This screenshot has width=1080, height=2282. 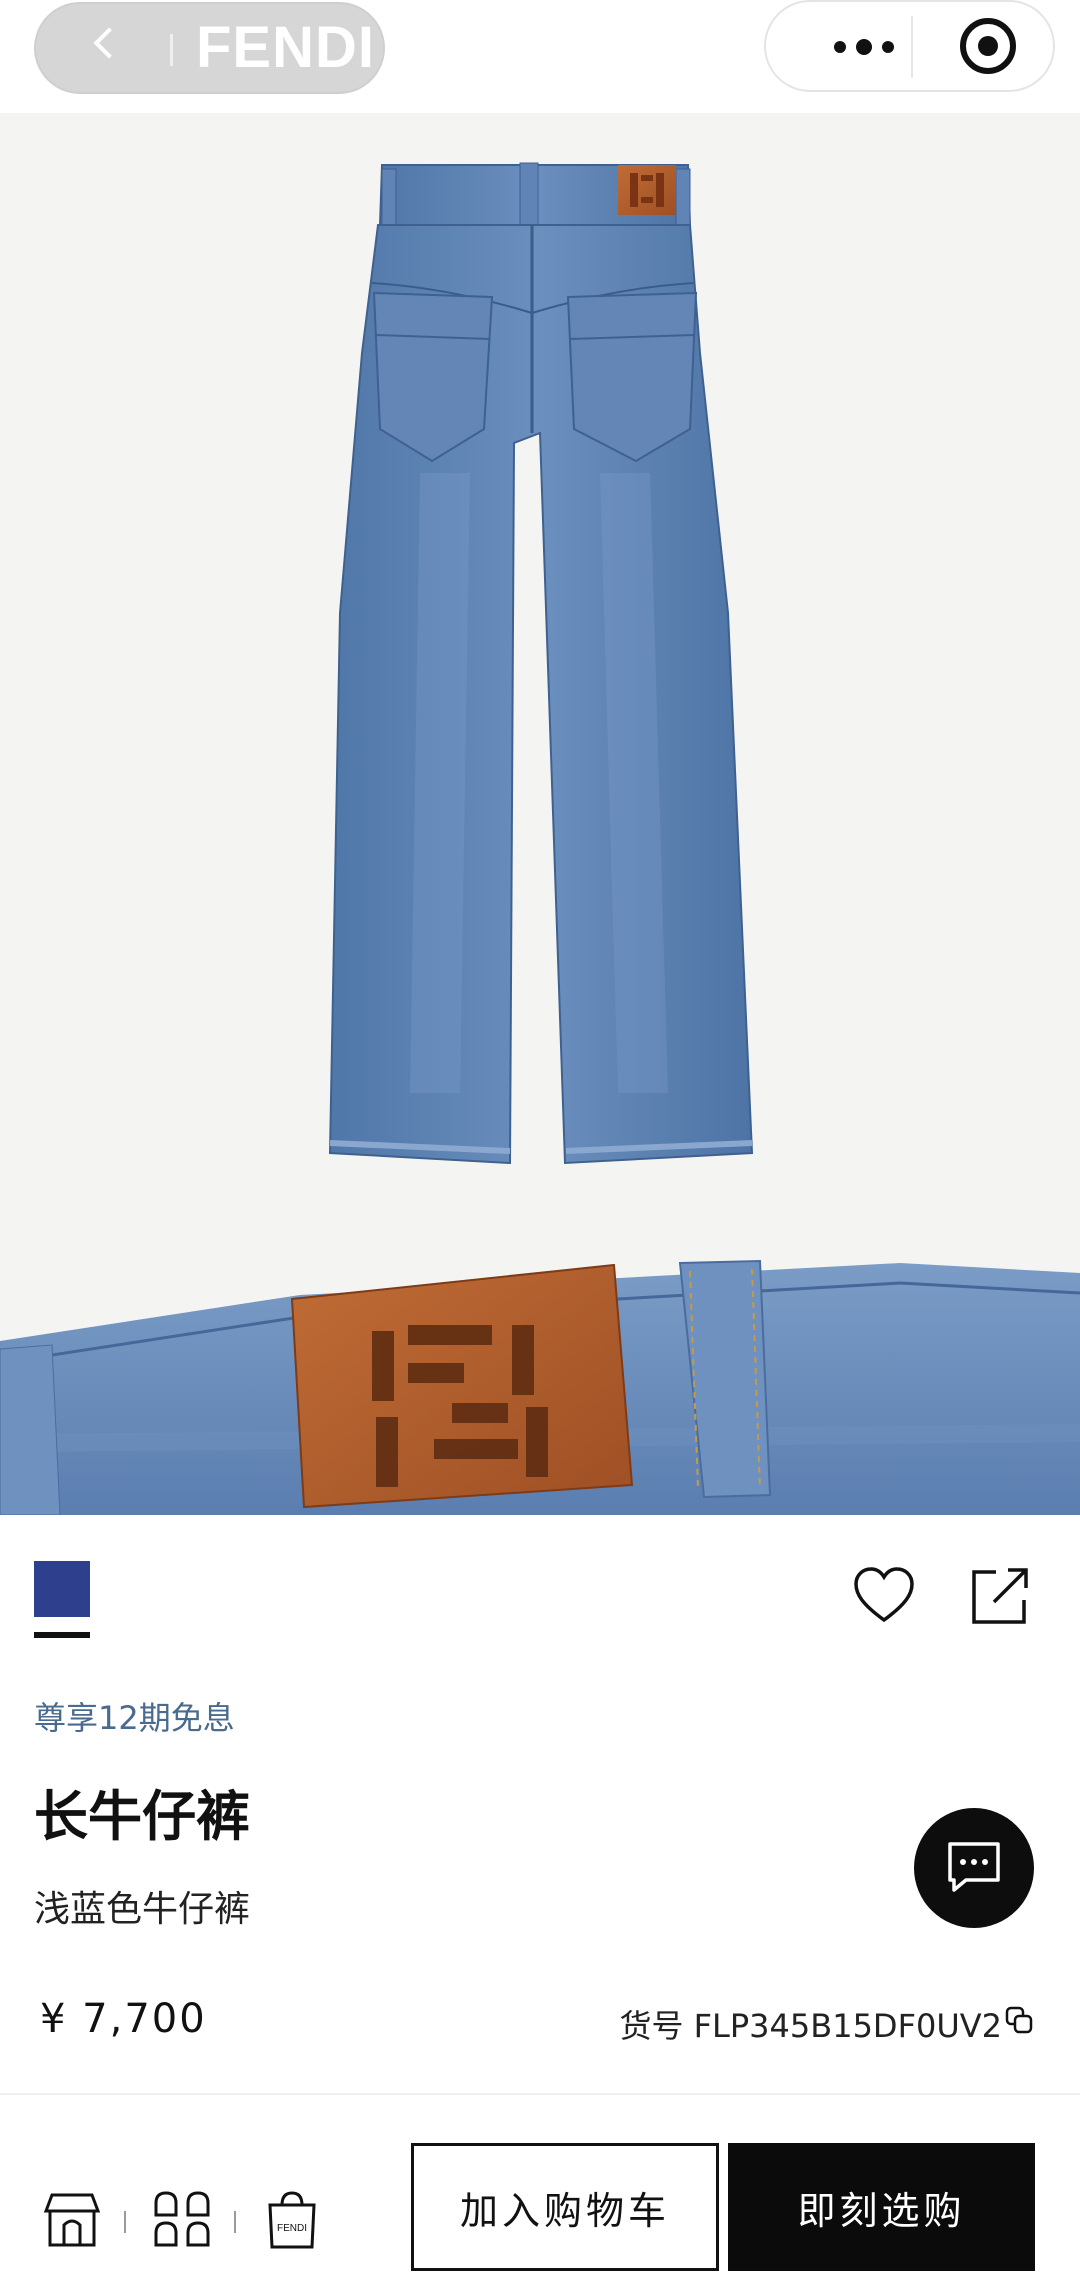 I want to click on buy-now-button: 即刻选购, so click(x=881, y=2207).